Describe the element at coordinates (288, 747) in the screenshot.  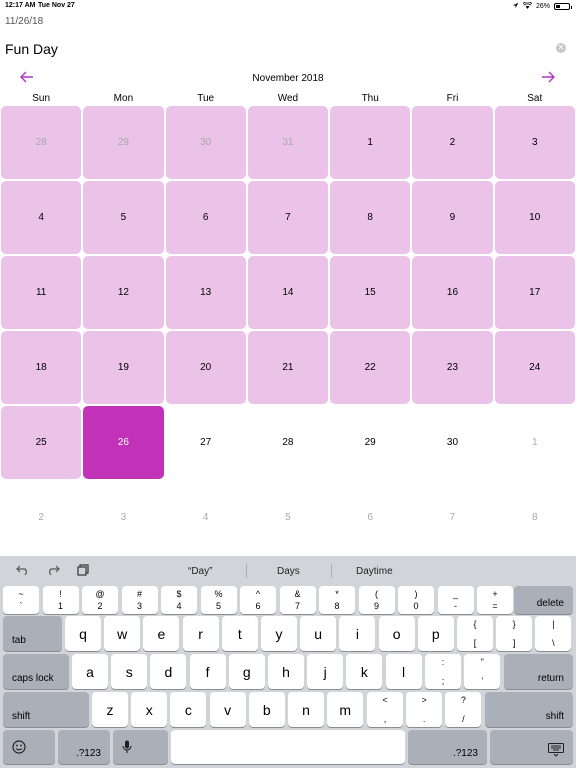
I see `space-bar` at that location.